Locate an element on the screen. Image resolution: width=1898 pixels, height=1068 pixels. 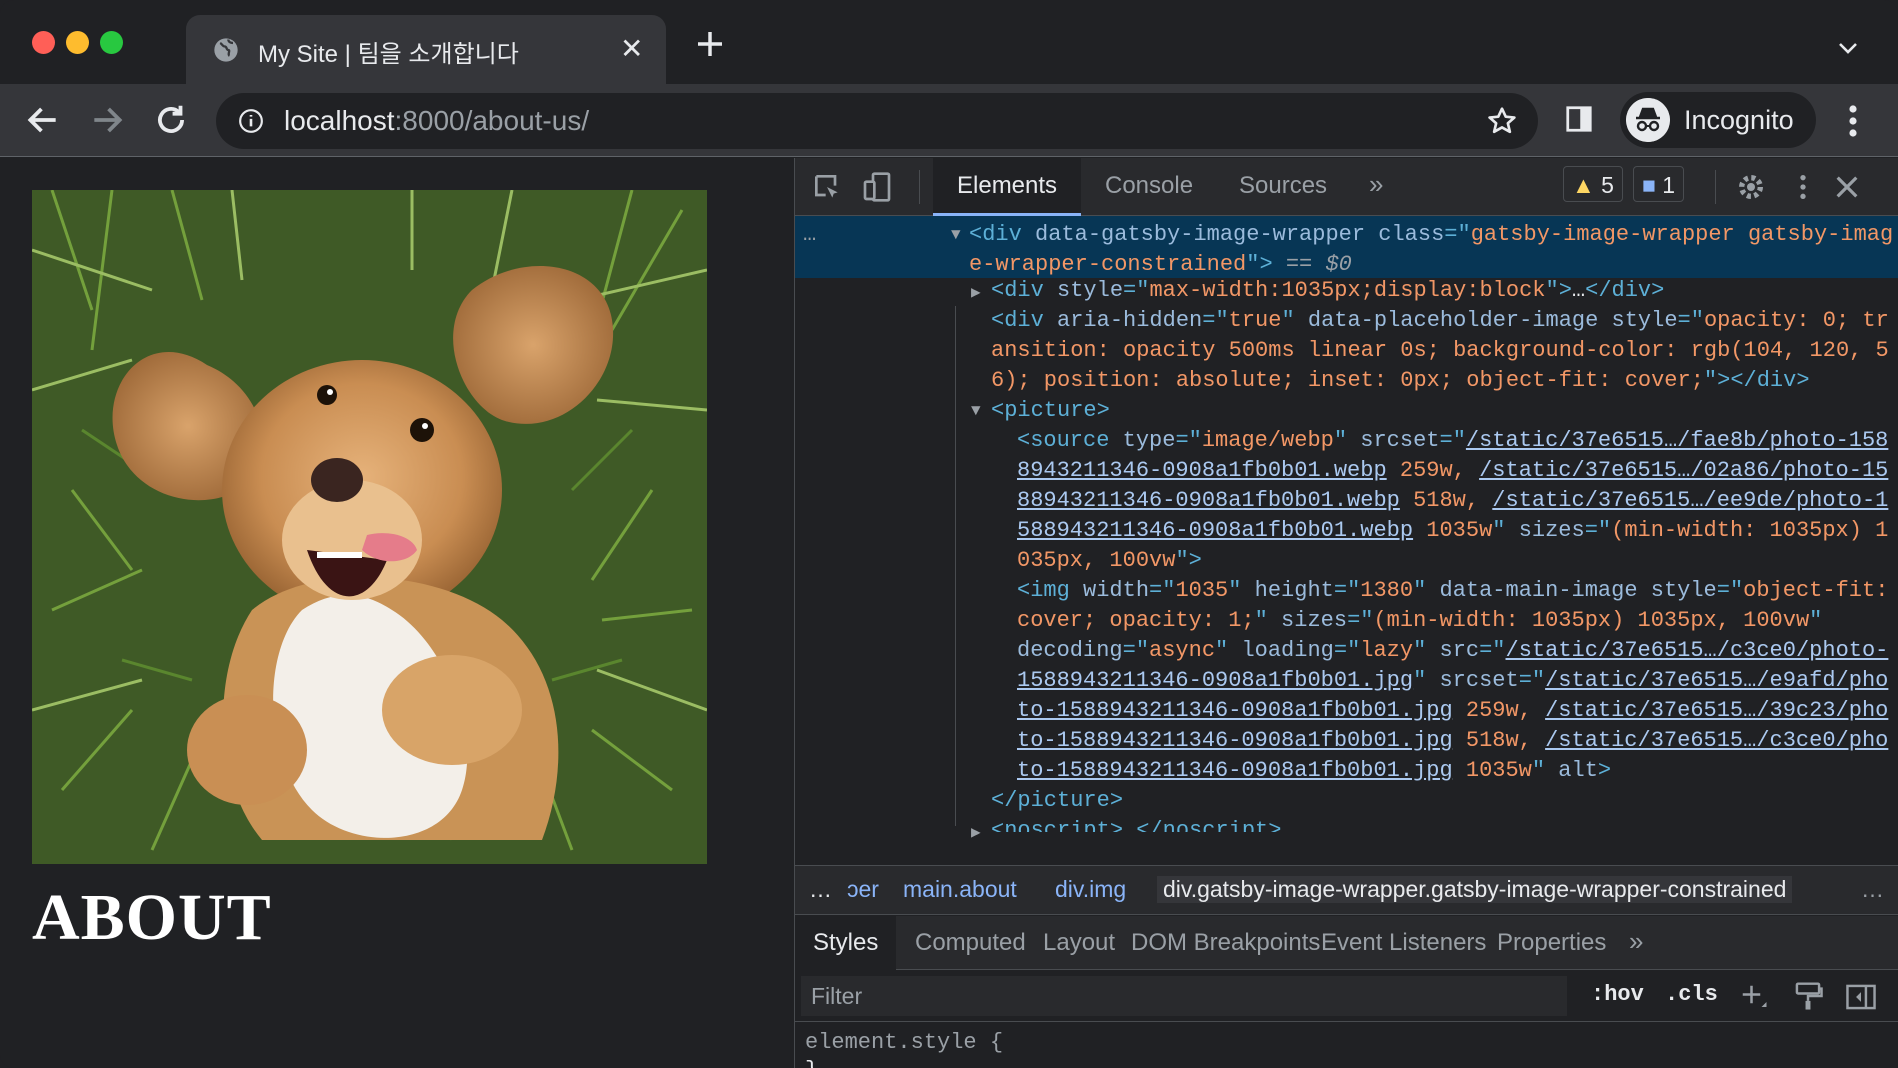
tab-strip: My Site | 팀을 소개합니다 ✕ is located at coordinates (949, 42).